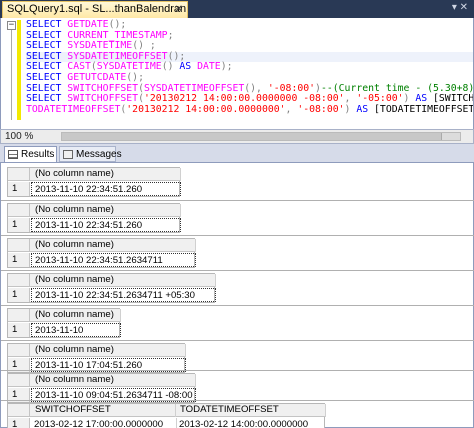  What do you see at coordinates (460, 7) in the screenshot?
I see `tab-list-dropdown-icon: ▾ ✕` at bounding box center [460, 7].